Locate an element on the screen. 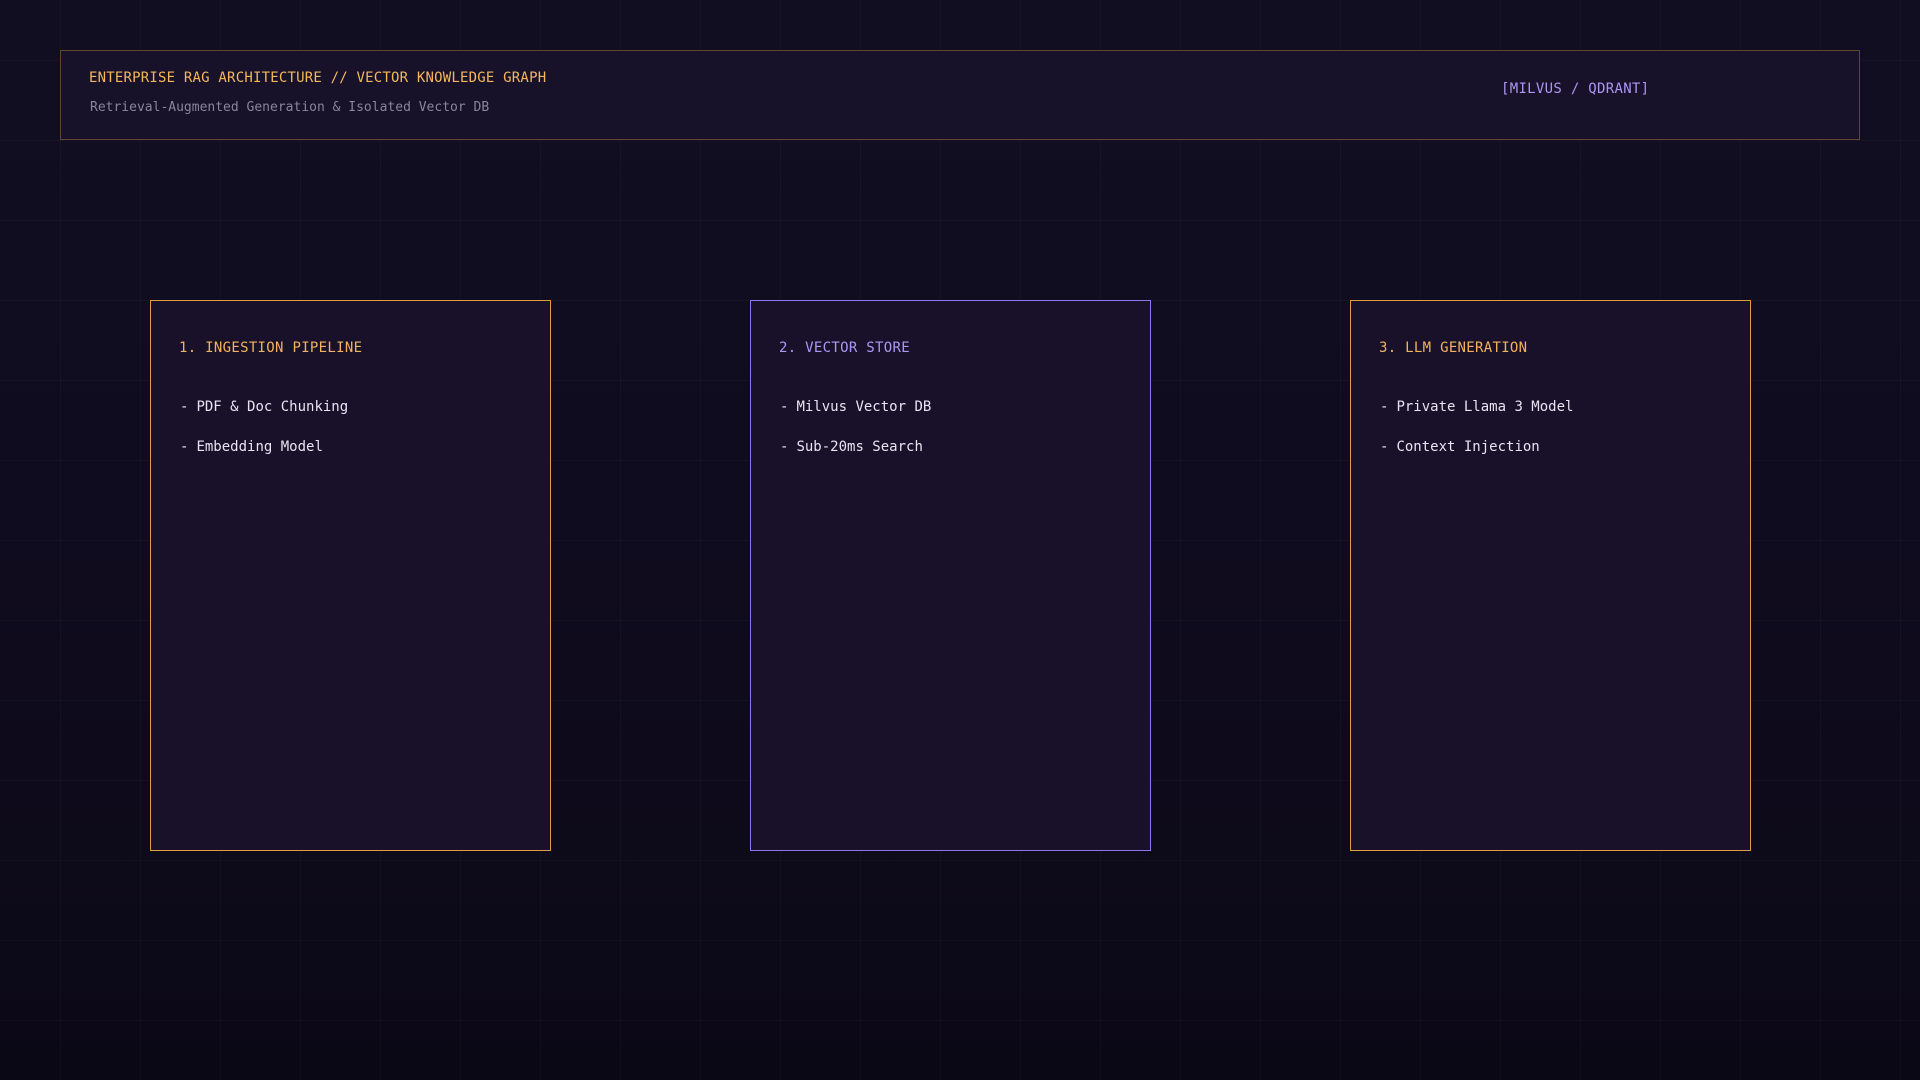 The height and width of the screenshot is (1080, 1920). stage-item-label: Private Llama 3 Model is located at coordinates (1485, 407).